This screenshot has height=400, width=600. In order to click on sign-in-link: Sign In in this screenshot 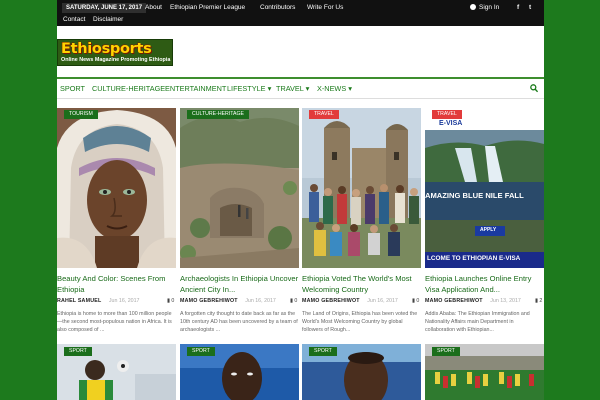, I will do `click(484, 8)`.